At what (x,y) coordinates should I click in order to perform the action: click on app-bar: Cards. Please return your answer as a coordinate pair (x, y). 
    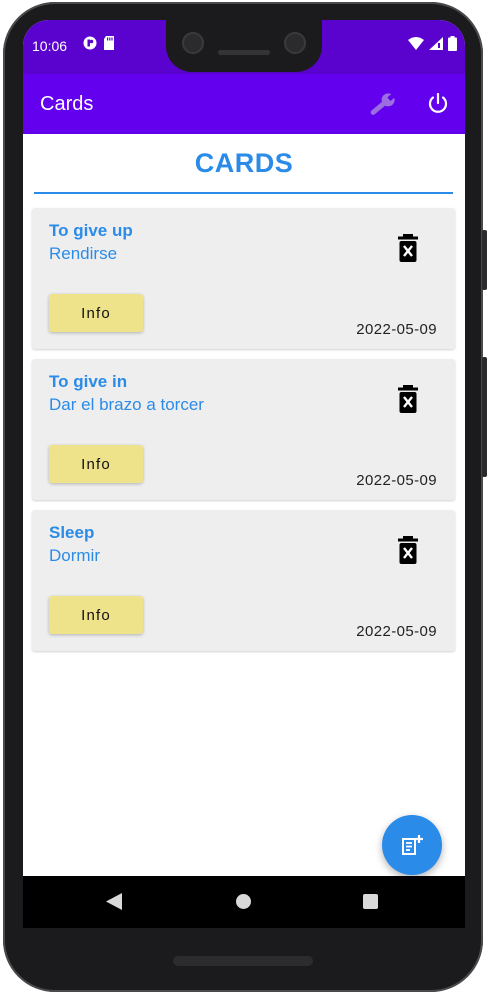
    Looking at the image, I should click on (244, 104).